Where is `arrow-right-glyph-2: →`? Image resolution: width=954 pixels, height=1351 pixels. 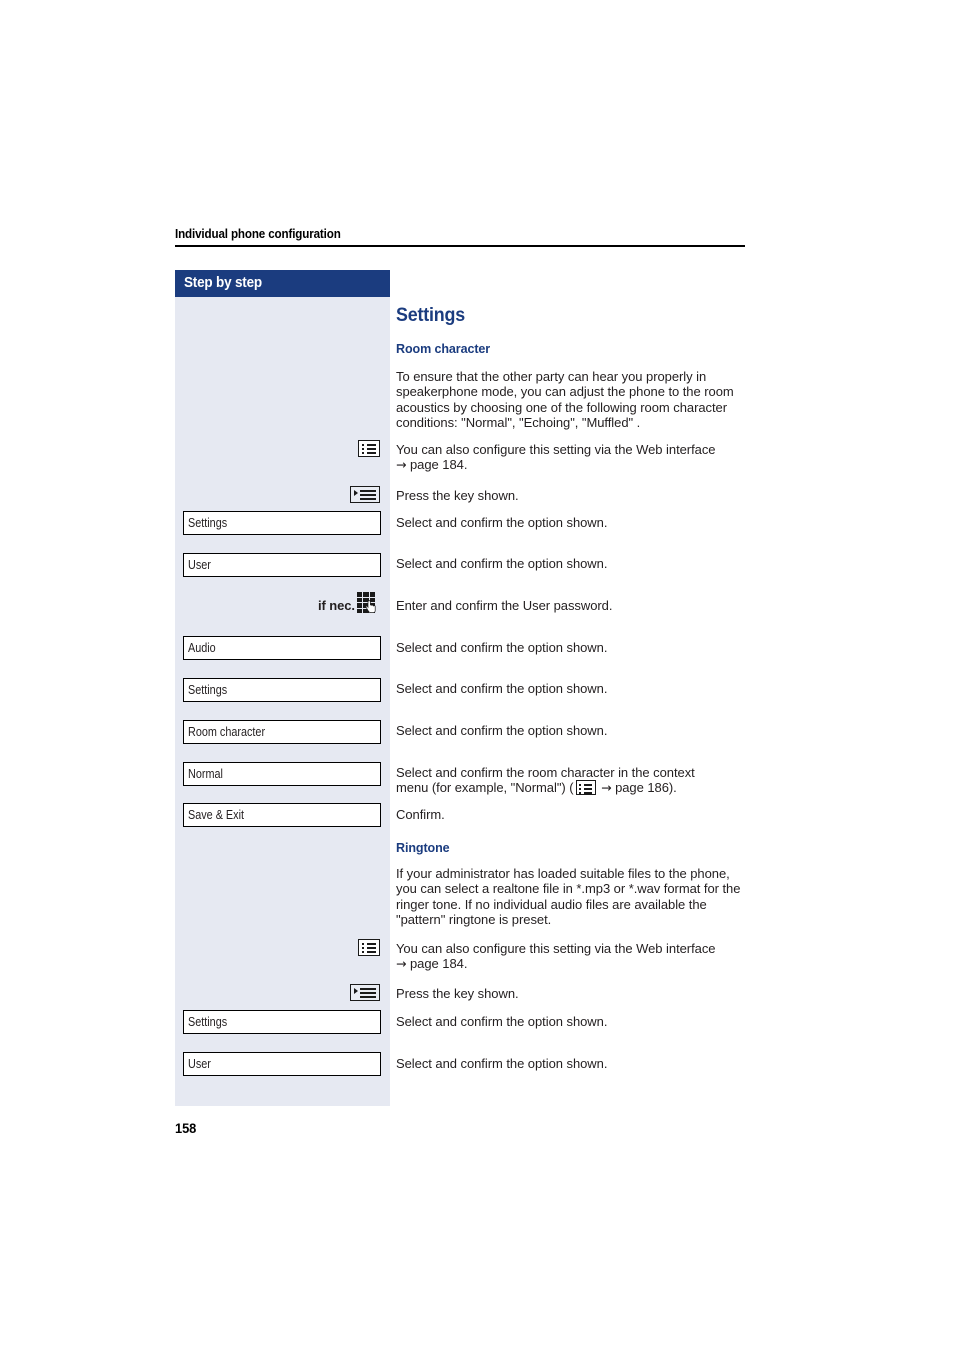 arrow-right-glyph-2: → is located at coordinates (401, 964).